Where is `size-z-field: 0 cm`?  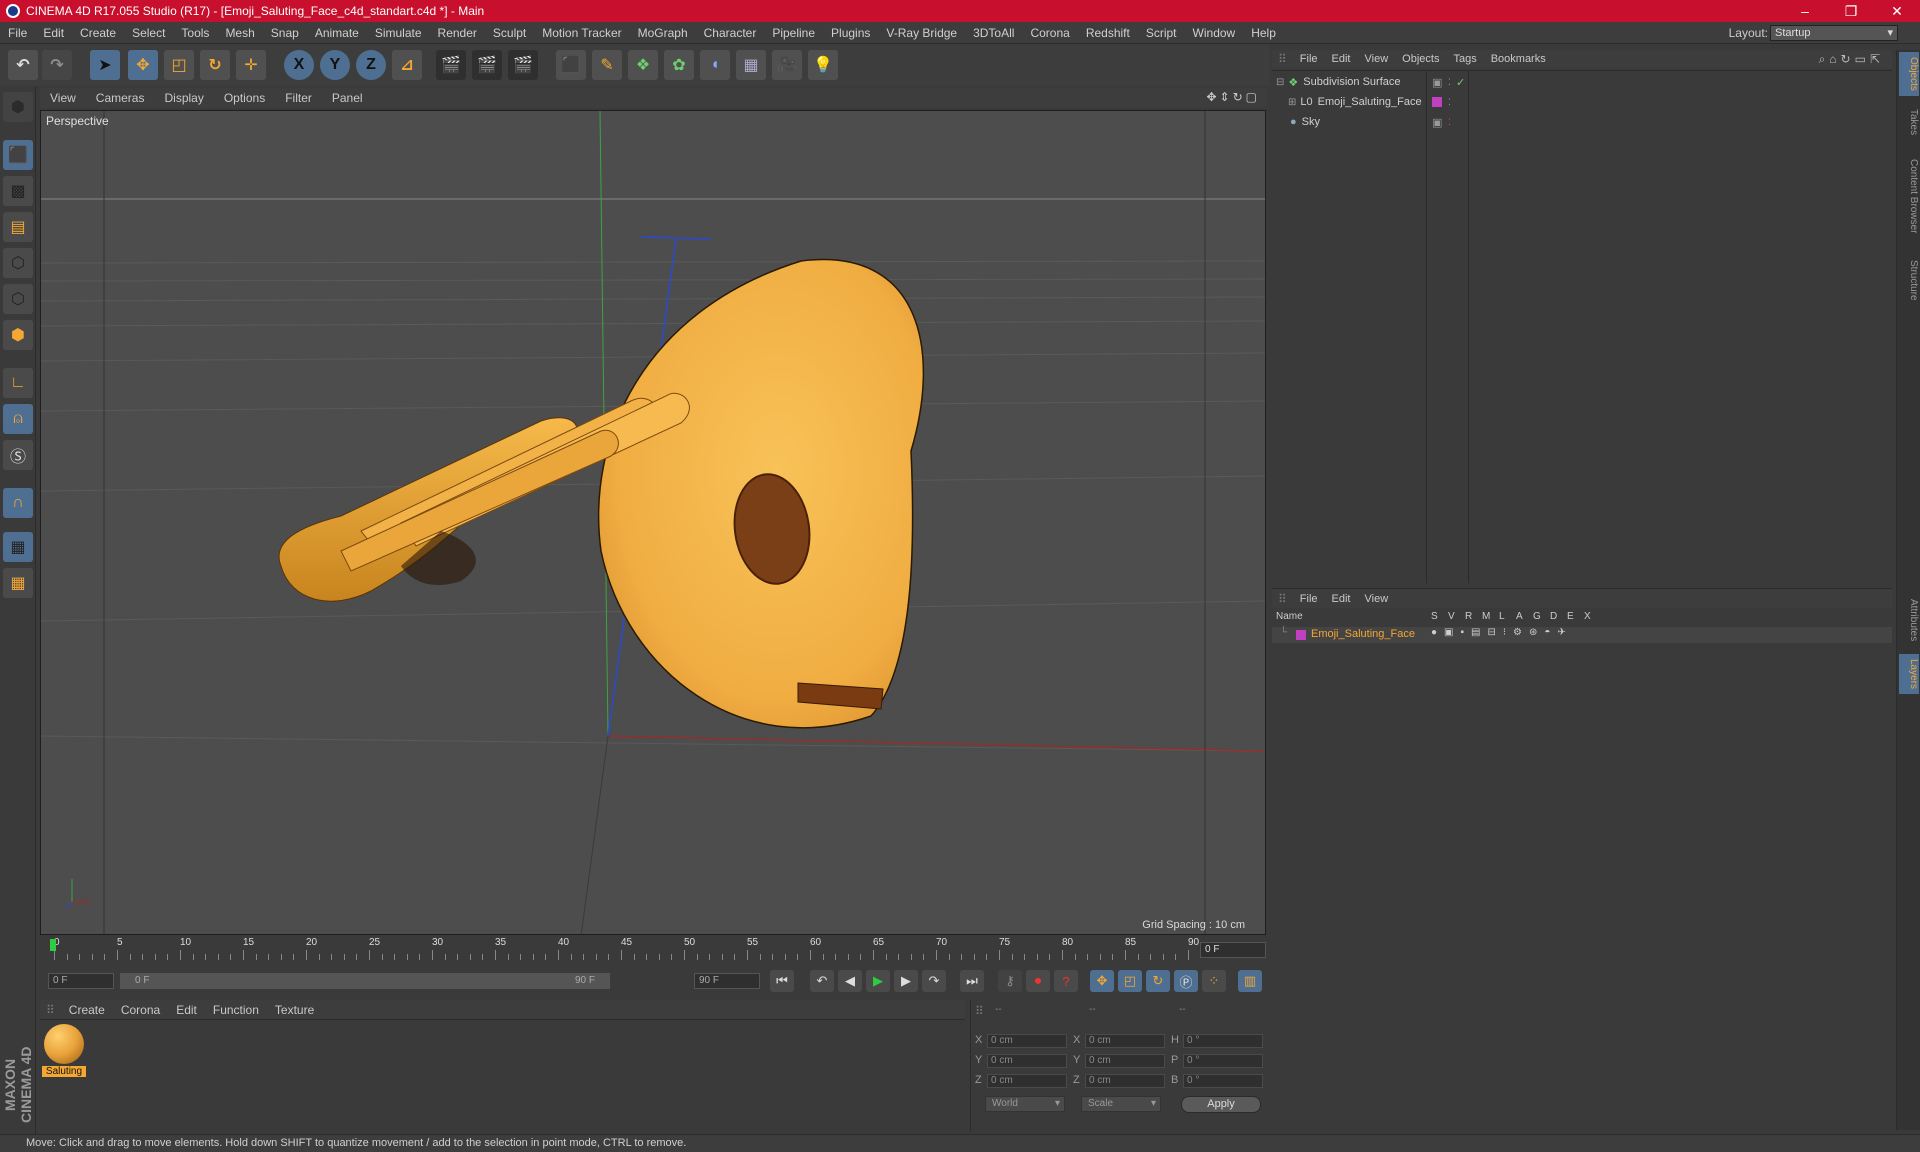
size-z-field: 0 cm is located at coordinates (1125, 1081).